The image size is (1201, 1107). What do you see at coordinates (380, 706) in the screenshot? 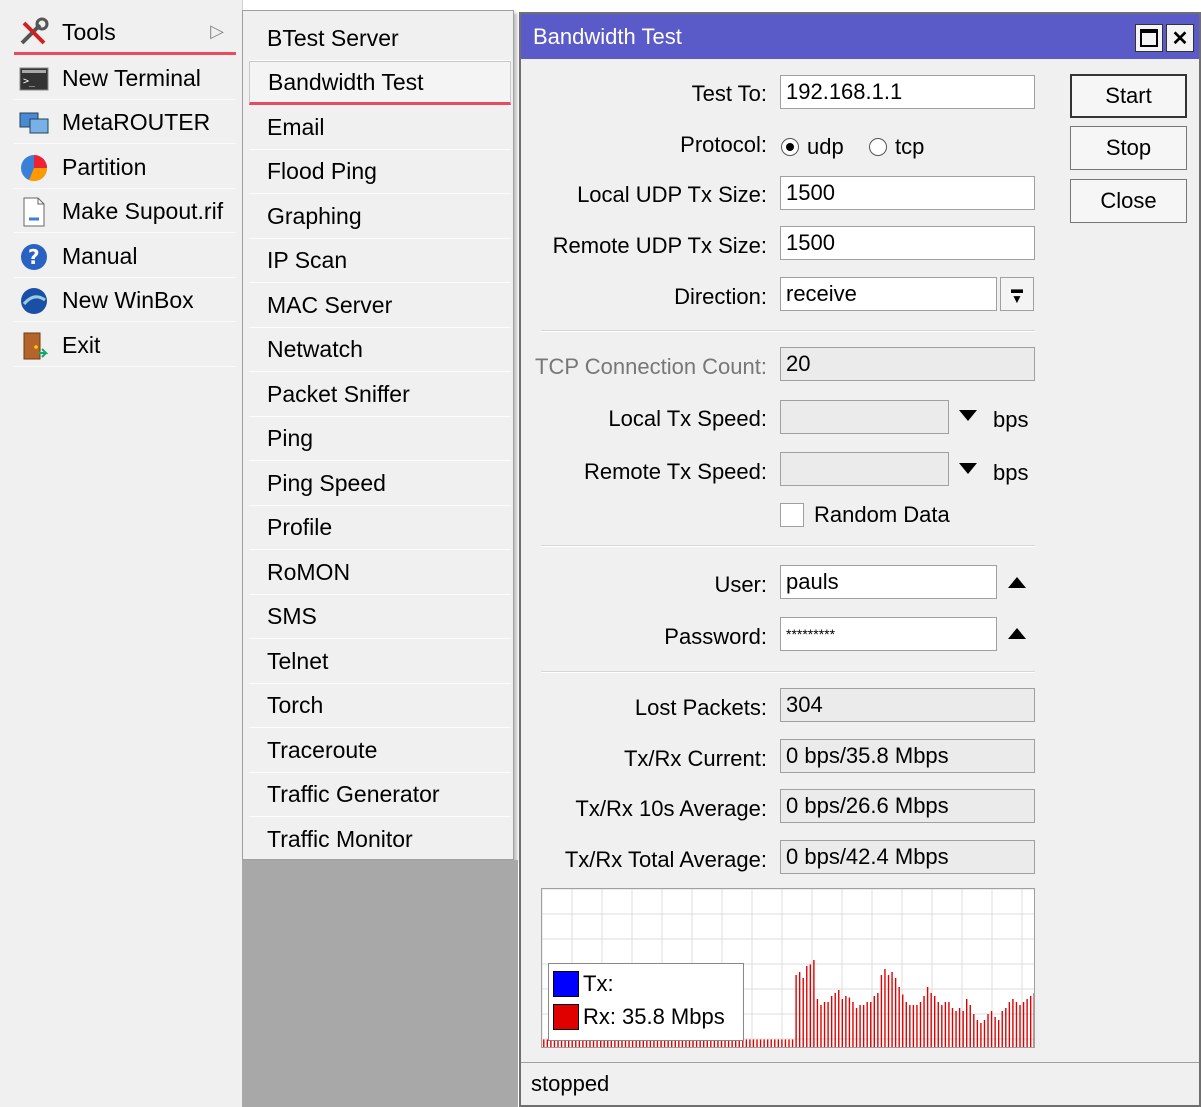
I see `submenu-item-torch: Torch` at bounding box center [380, 706].